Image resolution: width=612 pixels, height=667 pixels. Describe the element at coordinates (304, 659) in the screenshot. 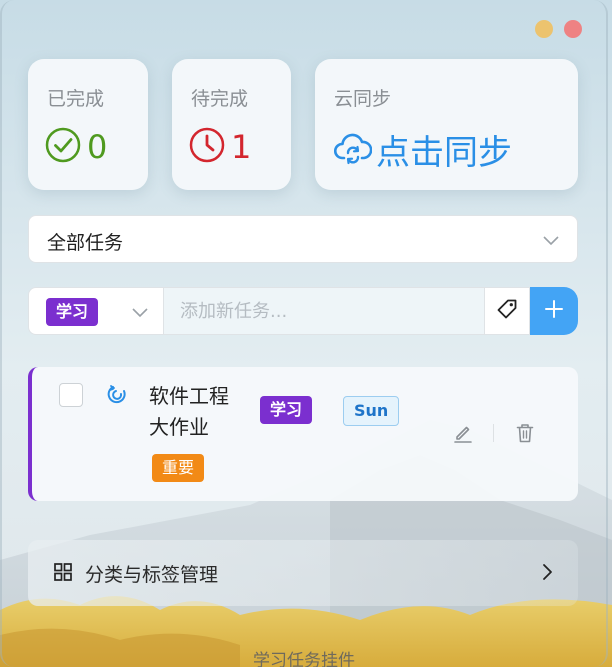

I see `widget-footer-title: 学习任务挂件` at that location.